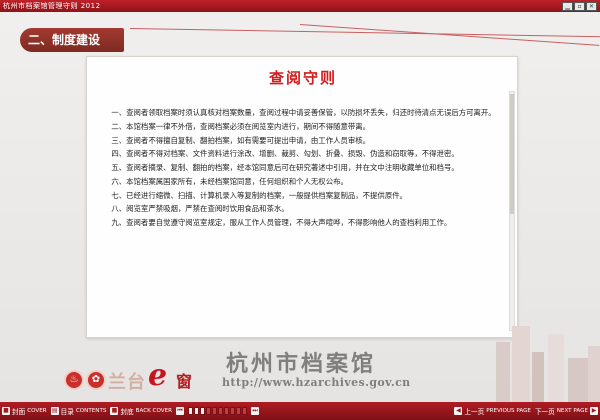  What do you see at coordinates (512, 154) in the screenshot?
I see `scrollbar-thumb` at bounding box center [512, 154].